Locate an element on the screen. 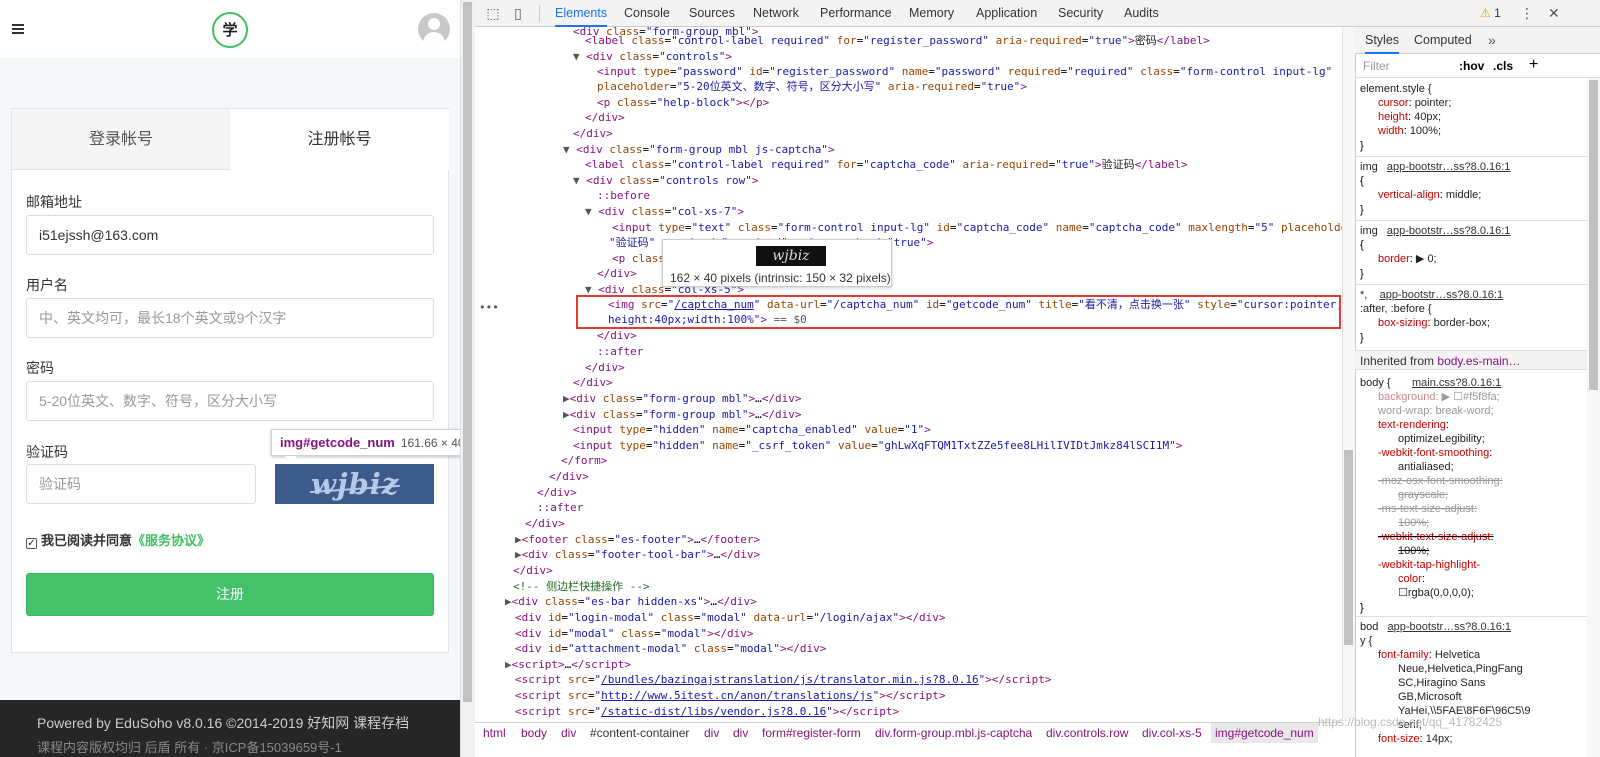 This screenshot has width=1600, height=757. style-decl: -webkit-tap-highlight- is located at coordinates (1429, 565).